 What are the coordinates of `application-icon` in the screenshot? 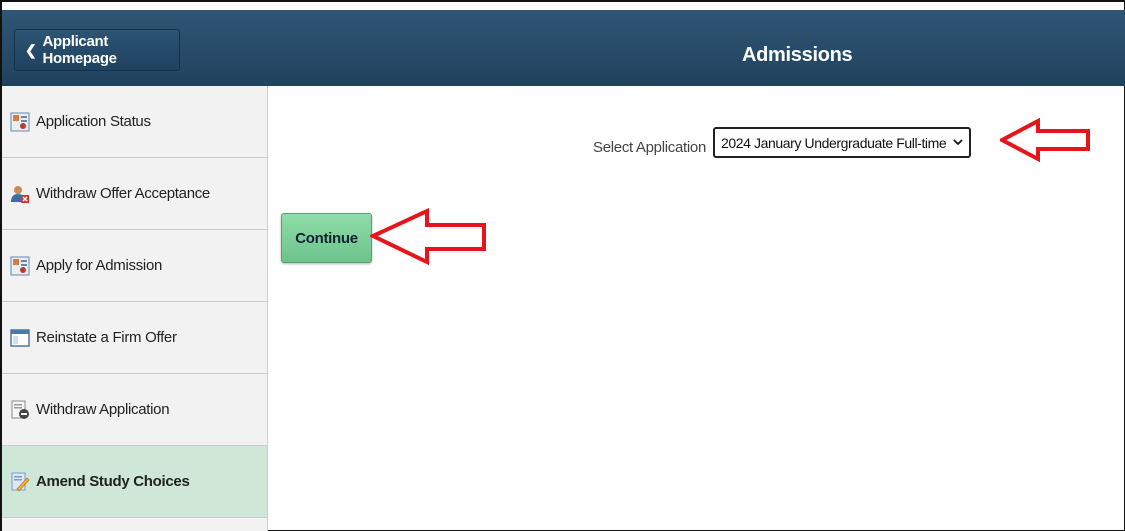 It's located at (20, 265).